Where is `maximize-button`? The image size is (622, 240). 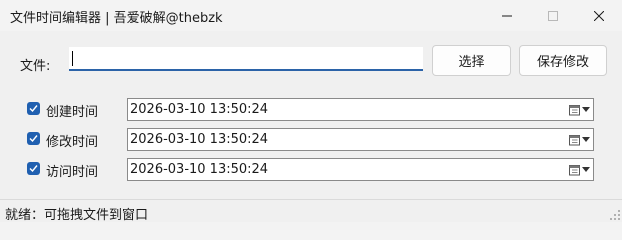
maximize-button is located at coordinates (553, 15).